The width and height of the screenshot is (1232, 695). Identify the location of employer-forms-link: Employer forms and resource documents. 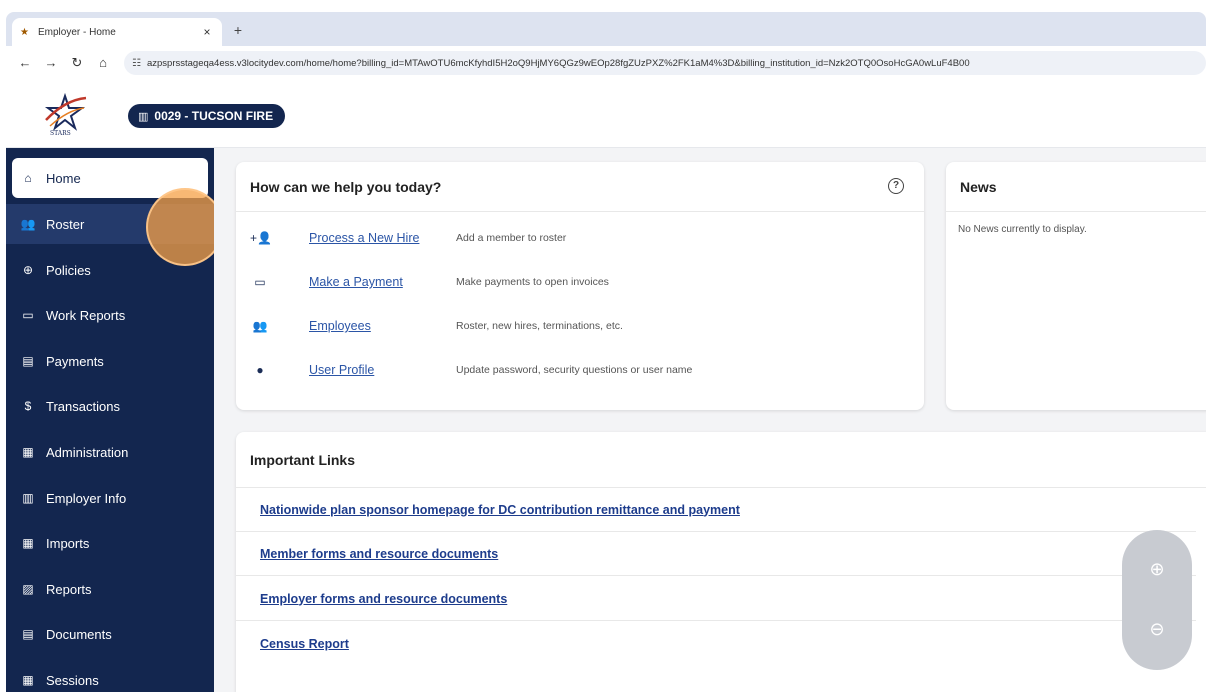
(383, 599).